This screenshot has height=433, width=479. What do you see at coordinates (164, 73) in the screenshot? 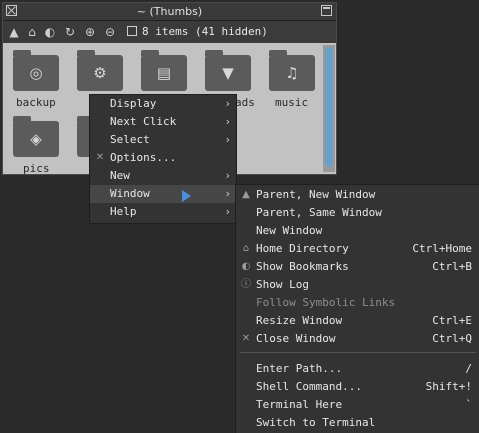
I see `document-icon: ▤` at bounding box center [164, 73].